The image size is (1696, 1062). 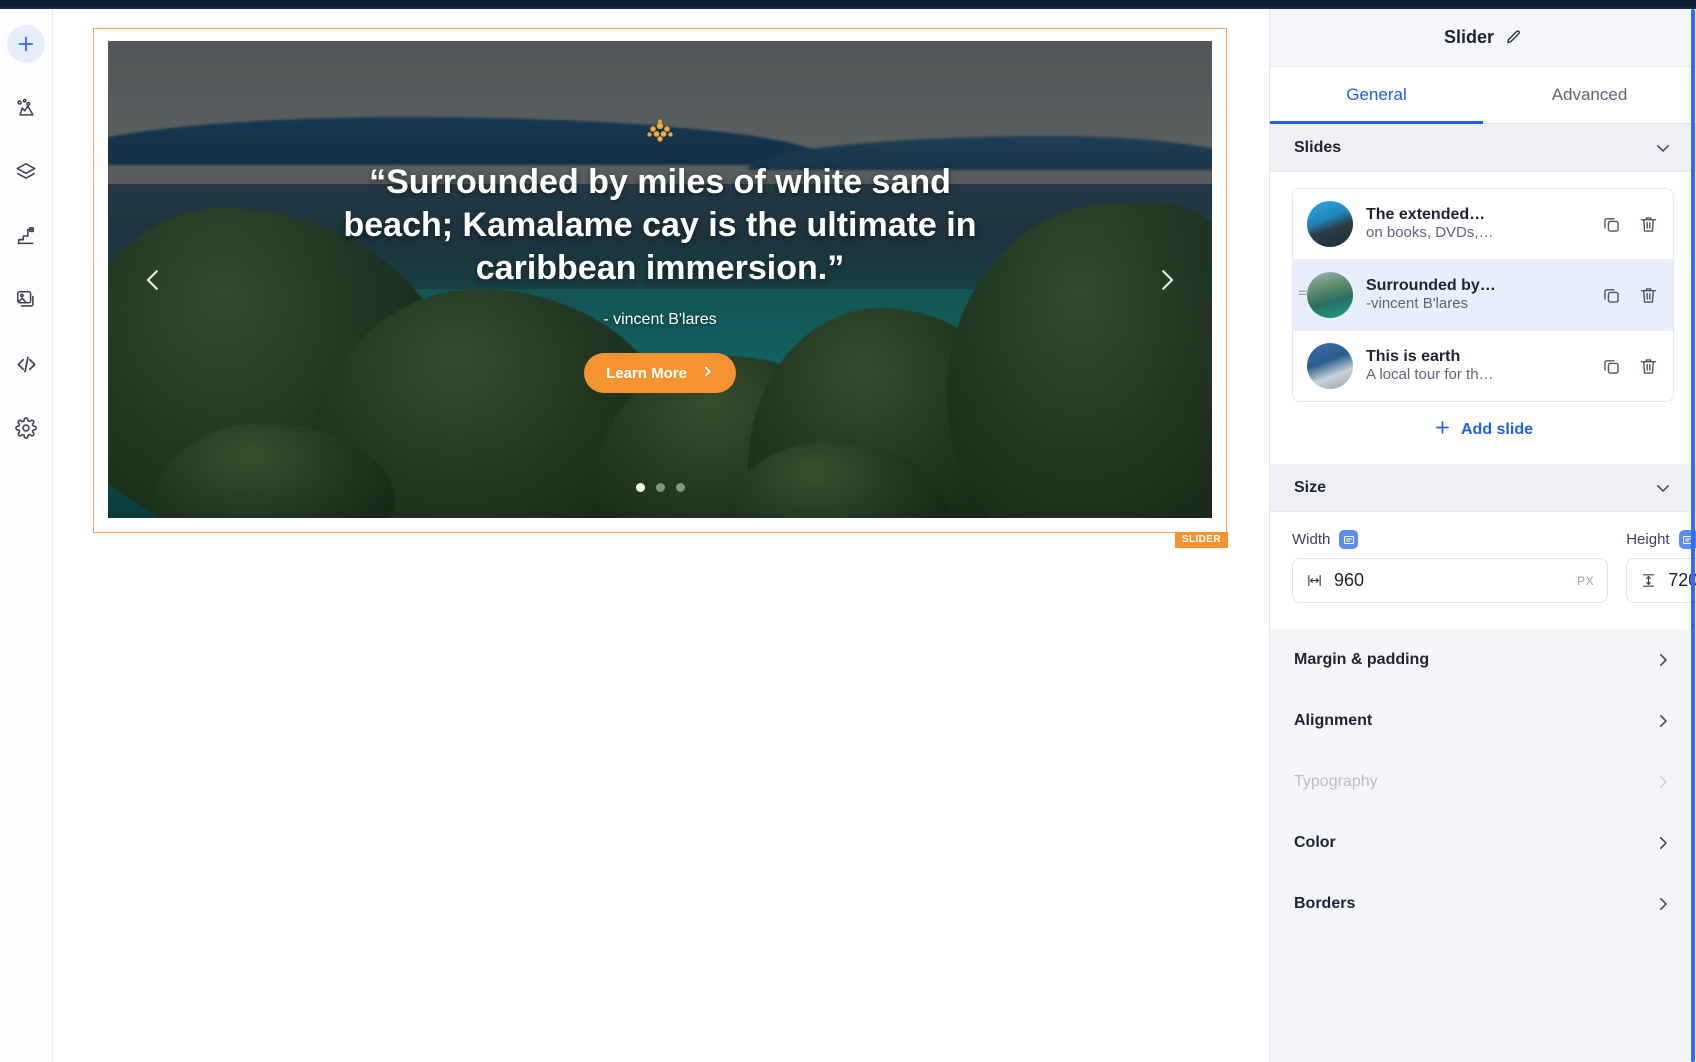 I want to click on left-toolbar, so click(x=26, y=535).